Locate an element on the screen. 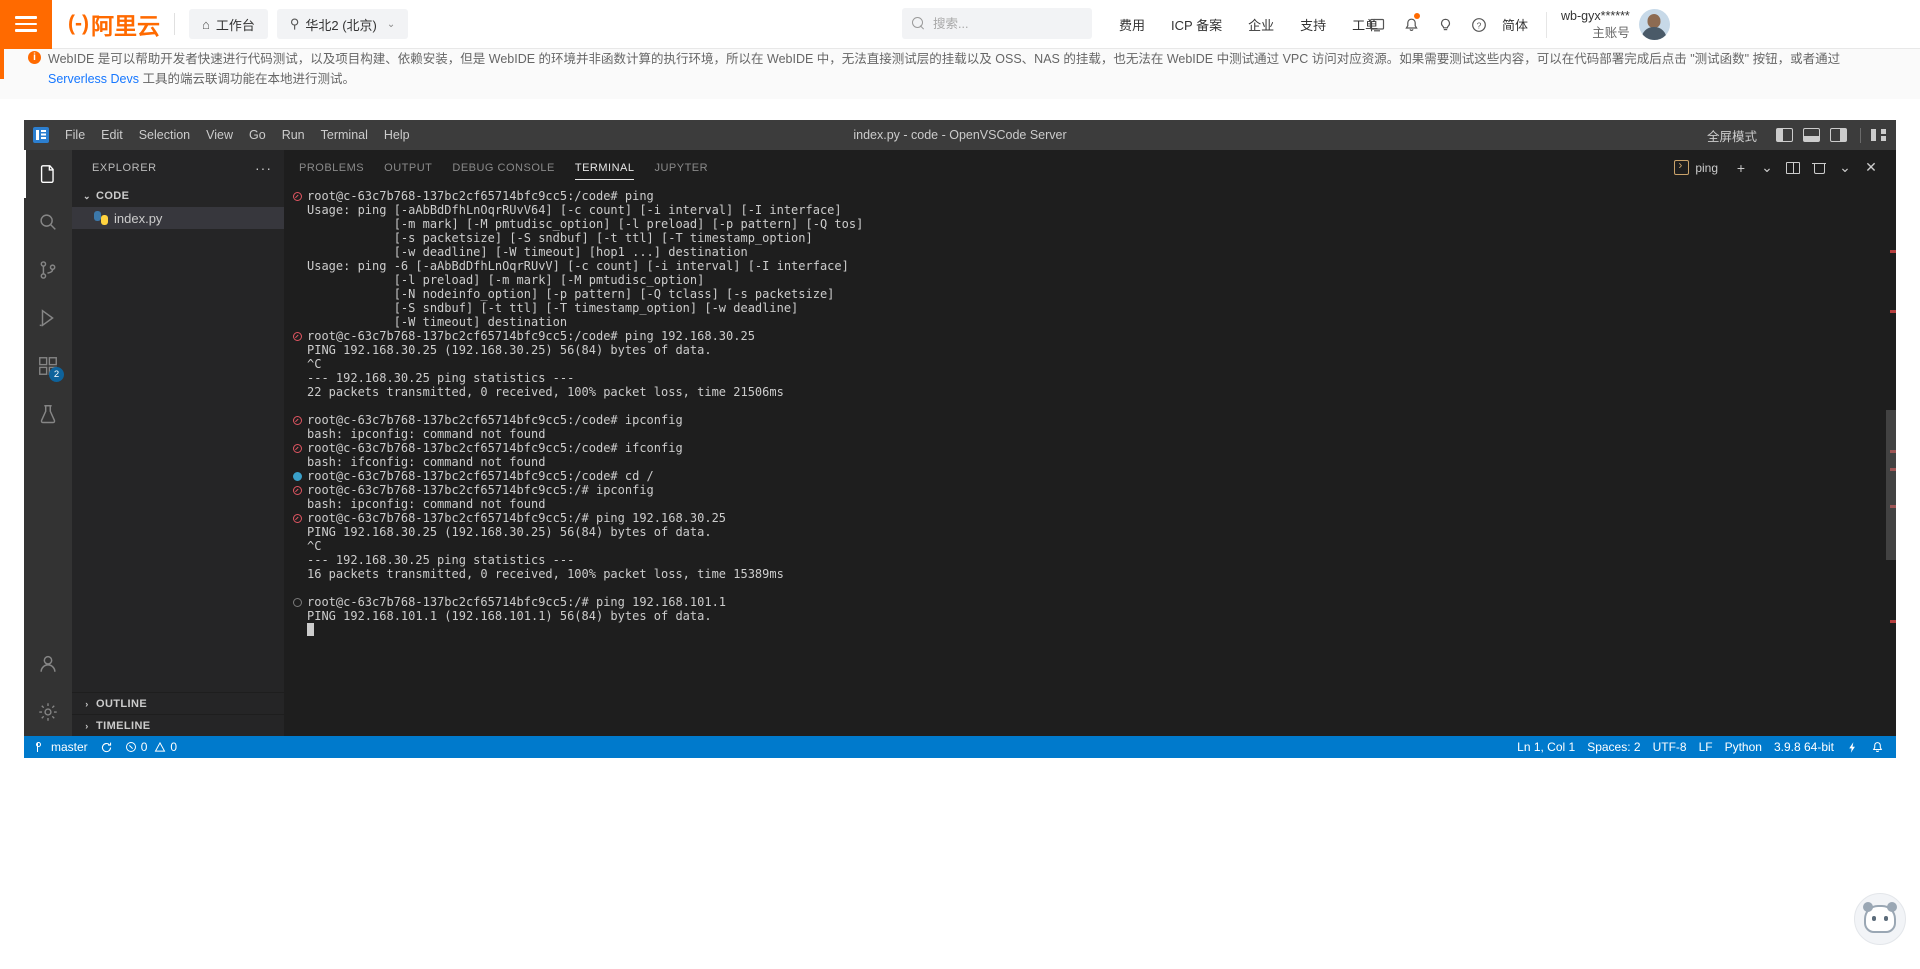 The height and width of the screenshot is (969, 1920). activity-extensions-icon: 2 is located at coordinates (48, 366).